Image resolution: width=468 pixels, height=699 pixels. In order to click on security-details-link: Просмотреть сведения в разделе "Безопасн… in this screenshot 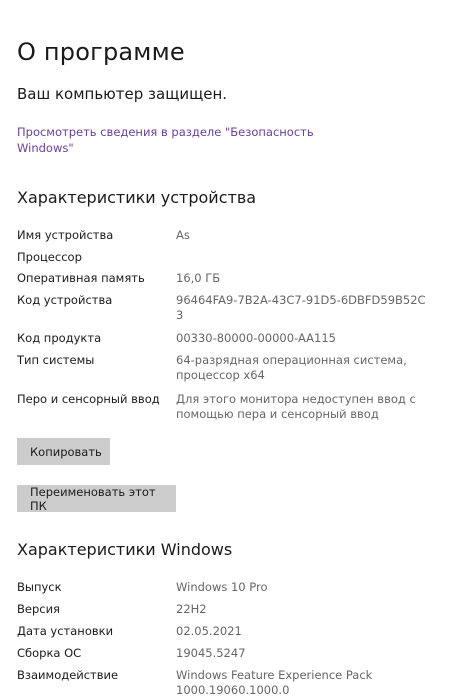, I will do `click(167, 140)`.